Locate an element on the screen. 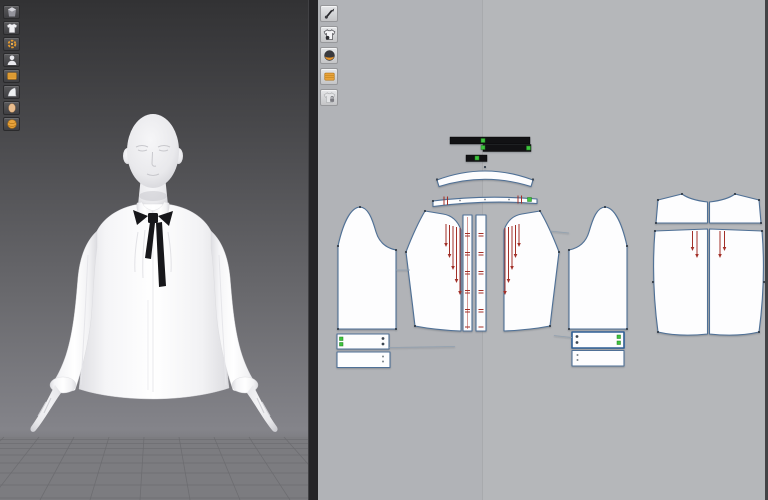 This screenshot has height=500, width=768. texture-surface-button is located at coordinates (329, 55).